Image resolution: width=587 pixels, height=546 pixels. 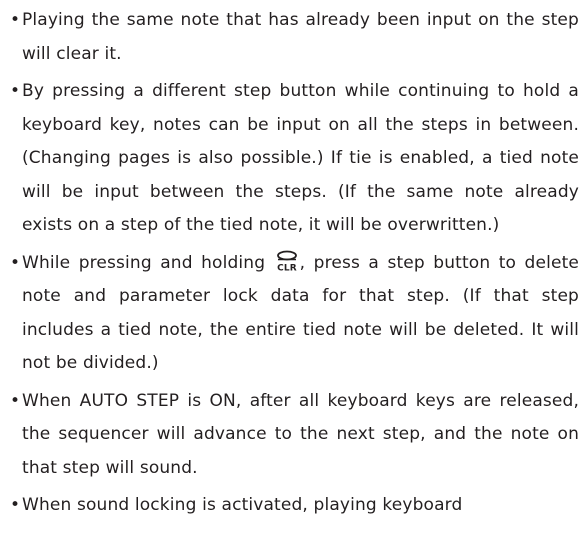 I want to click on clr-icon-label: CLR, so click(x=287, y=267).